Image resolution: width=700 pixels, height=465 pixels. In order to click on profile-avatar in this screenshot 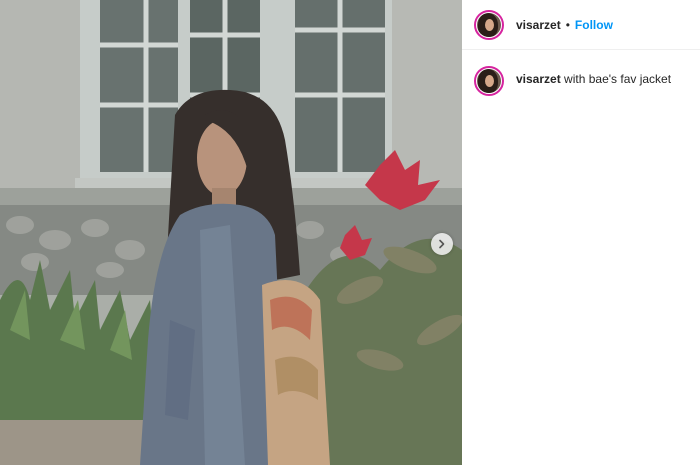, I will do `click(489, 24)`.